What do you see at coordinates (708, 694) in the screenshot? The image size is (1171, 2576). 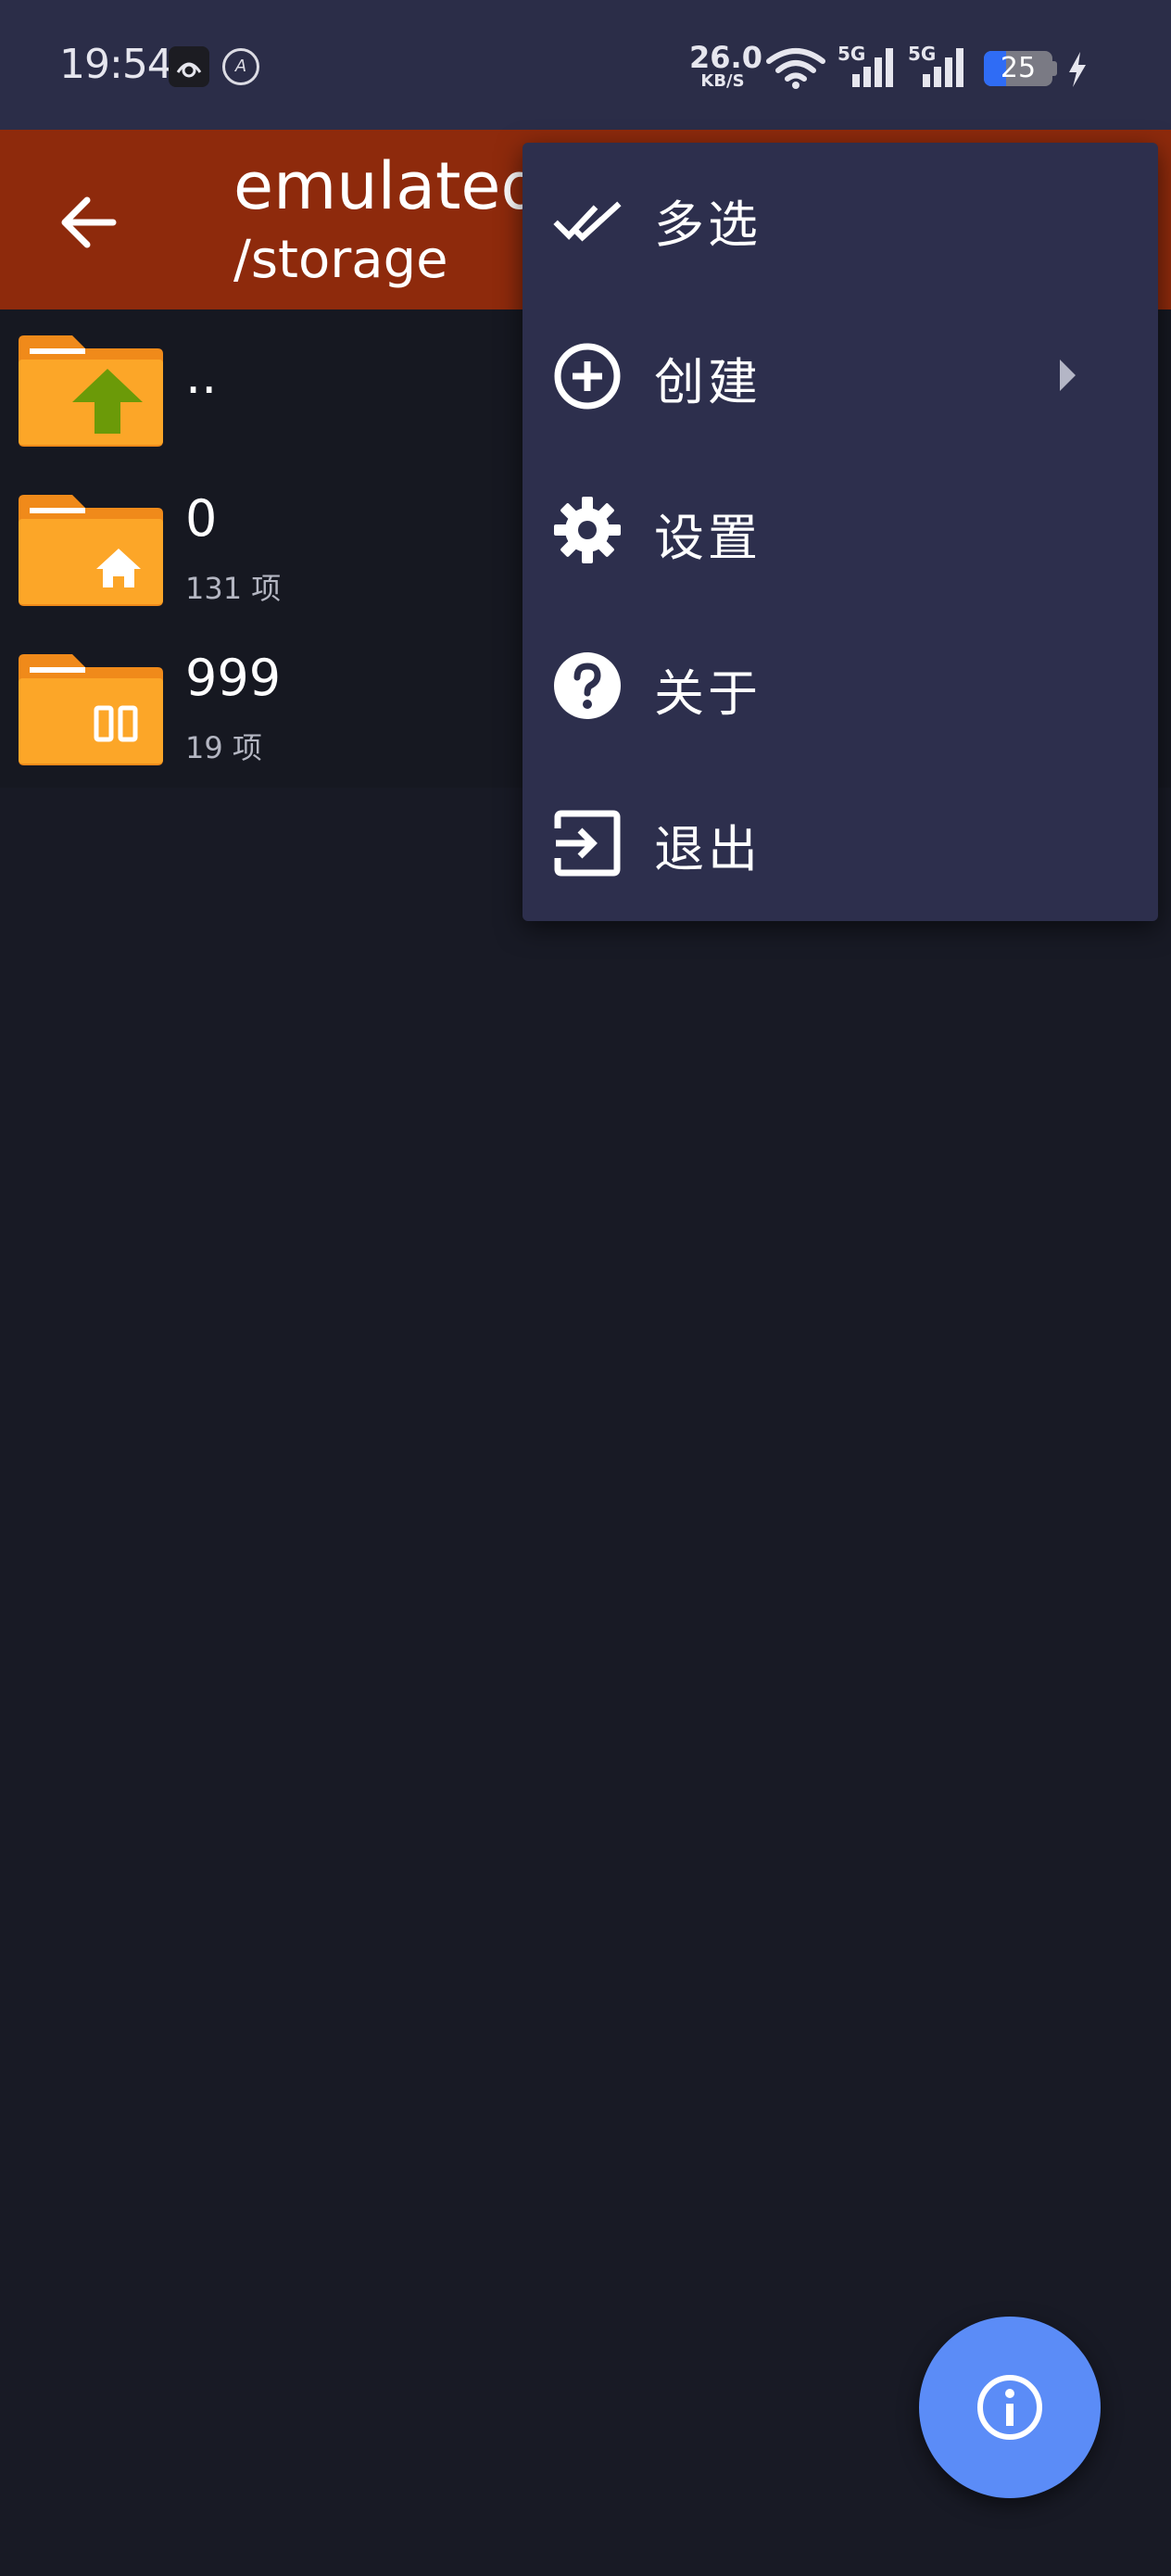 I see `menu-item-label: 关于` at bounding box center [708, 694].